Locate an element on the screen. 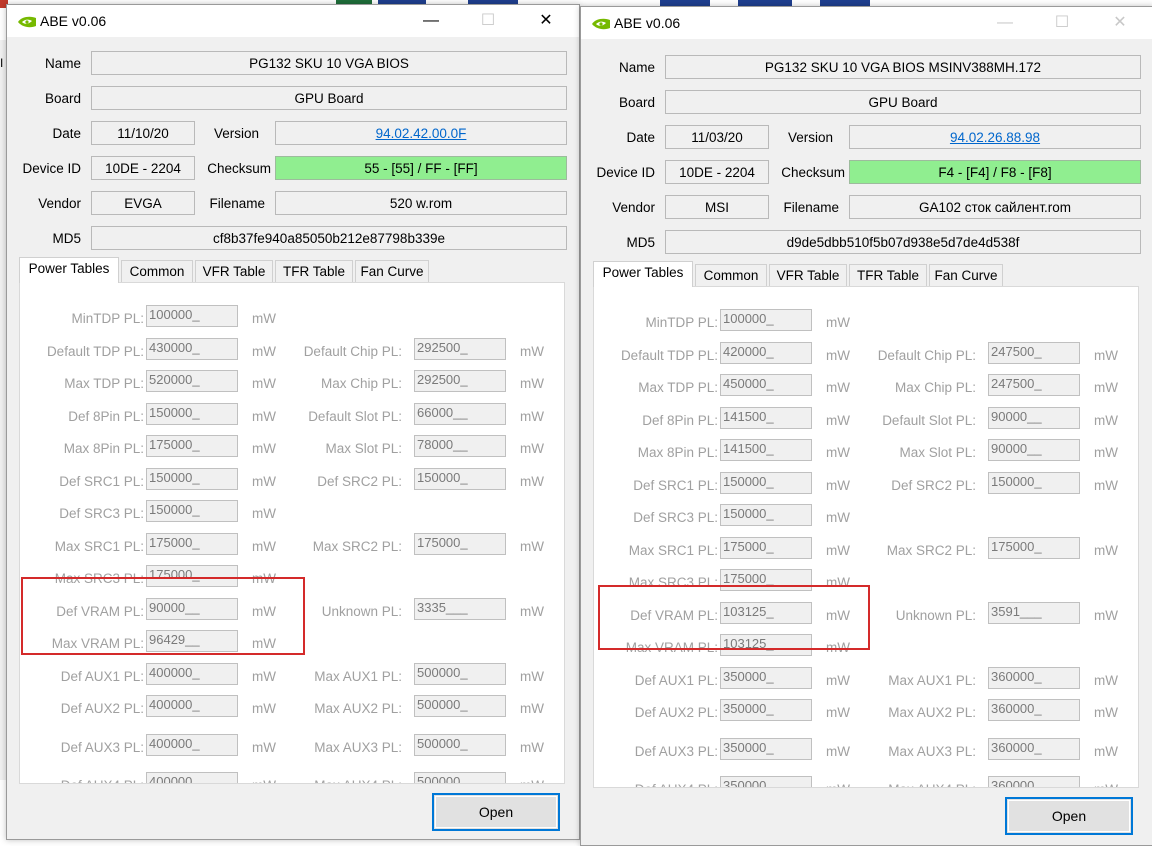 The height and width of the screenshot is (846, 1152). date-field: 11/10/20 is located at coordinates (143, 133).